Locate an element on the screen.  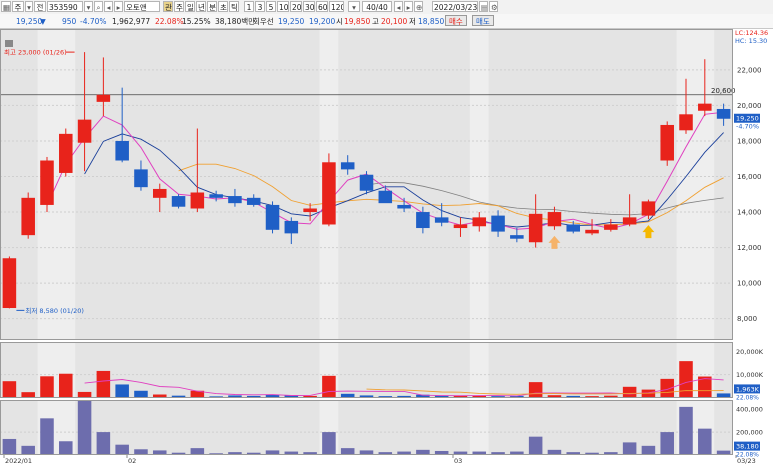
zoom-icon: ⊕ is located at coordinates (418, 6).